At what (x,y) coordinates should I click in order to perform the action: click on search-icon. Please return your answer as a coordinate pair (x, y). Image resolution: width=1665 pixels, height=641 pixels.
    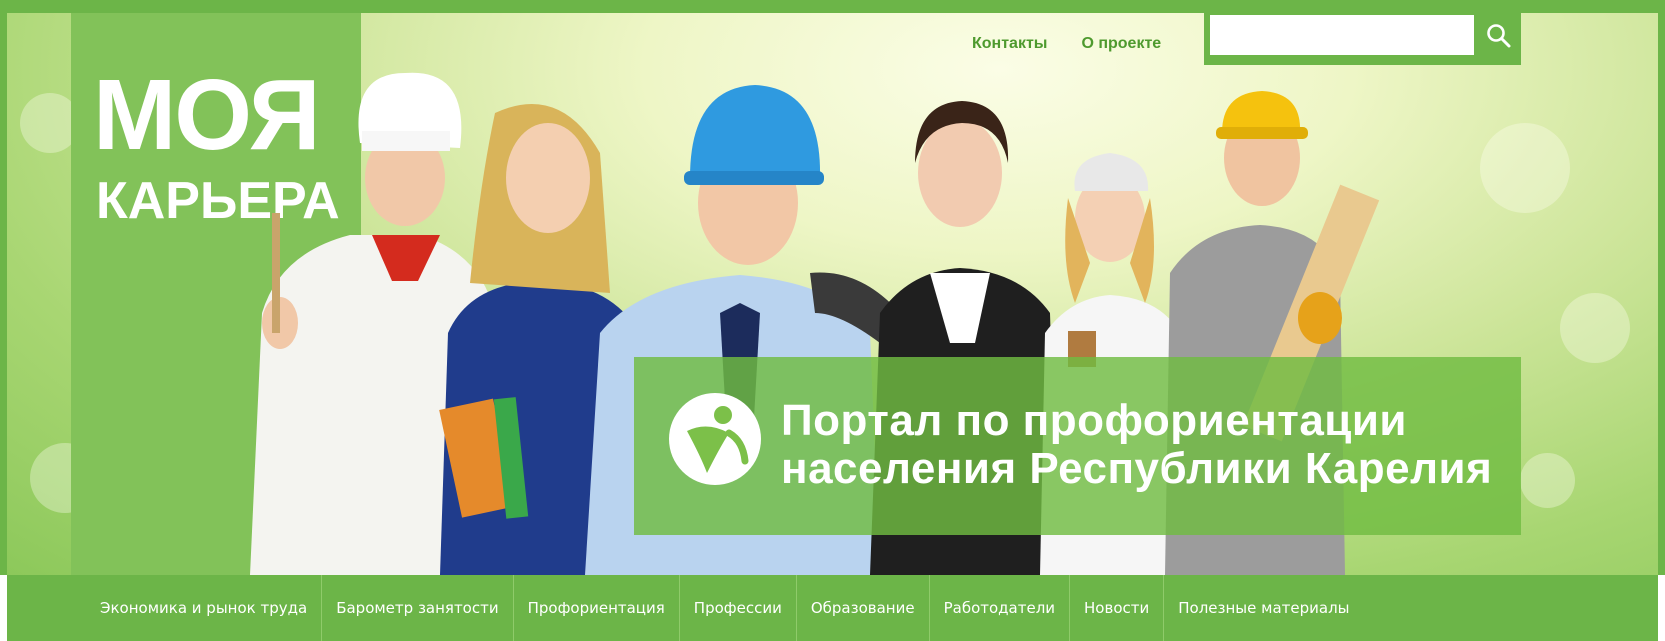
    Looking at the image, I should click on (1498, 36).